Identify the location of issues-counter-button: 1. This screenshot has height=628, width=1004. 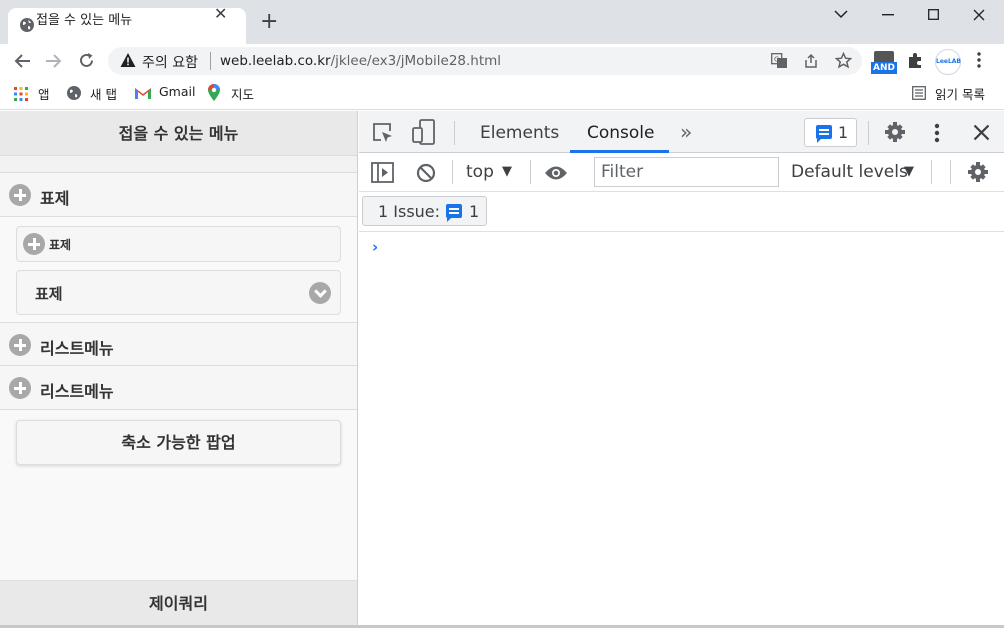
(830, 132).